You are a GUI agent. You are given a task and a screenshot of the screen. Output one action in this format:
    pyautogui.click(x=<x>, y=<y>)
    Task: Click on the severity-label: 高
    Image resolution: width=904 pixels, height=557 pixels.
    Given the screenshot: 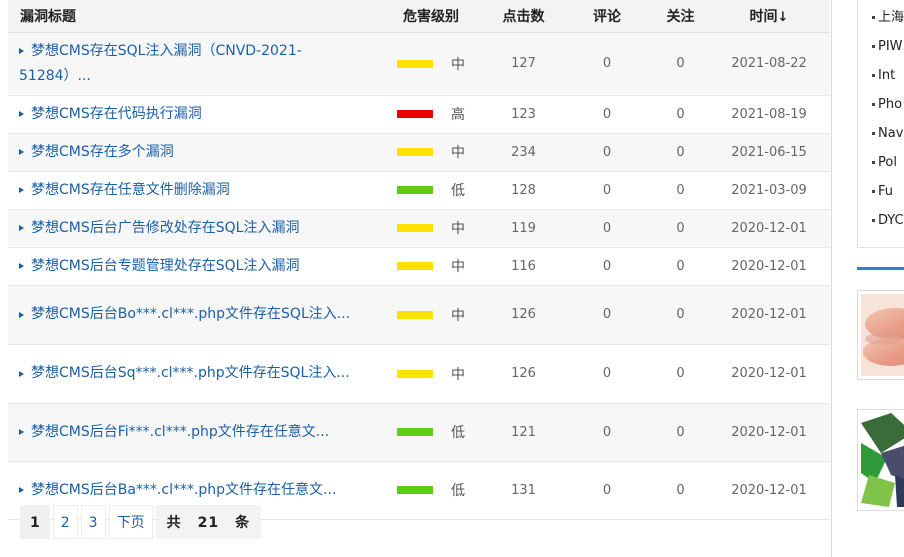 What is the action you would take?
    pyautogui.click(x=458, y=115)
    